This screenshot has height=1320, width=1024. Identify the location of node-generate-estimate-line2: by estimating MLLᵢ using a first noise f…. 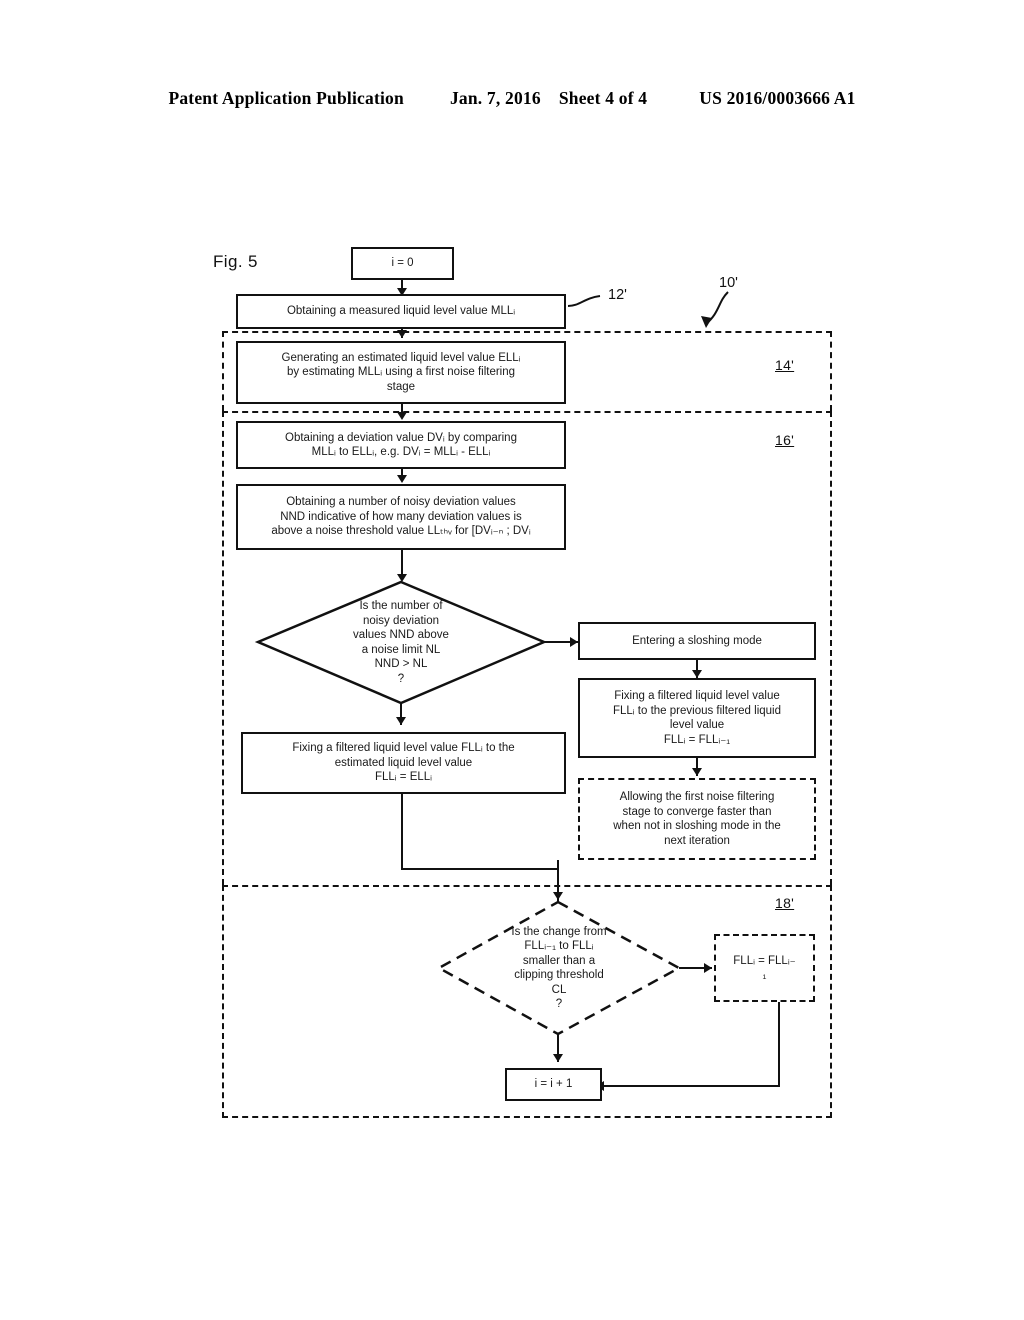
(401, 372).